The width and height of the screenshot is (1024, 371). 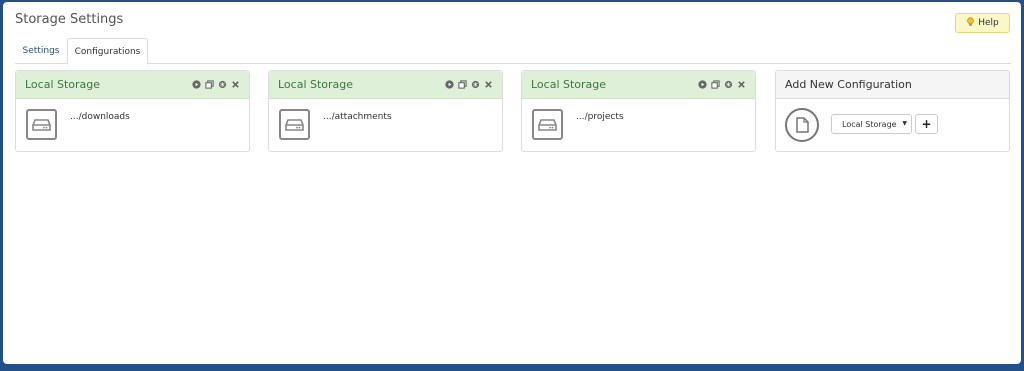 What do you see at coordinates (970, 23) in the screenshot?
I see `lightbulb-icon` at bounding box center [970, 23].